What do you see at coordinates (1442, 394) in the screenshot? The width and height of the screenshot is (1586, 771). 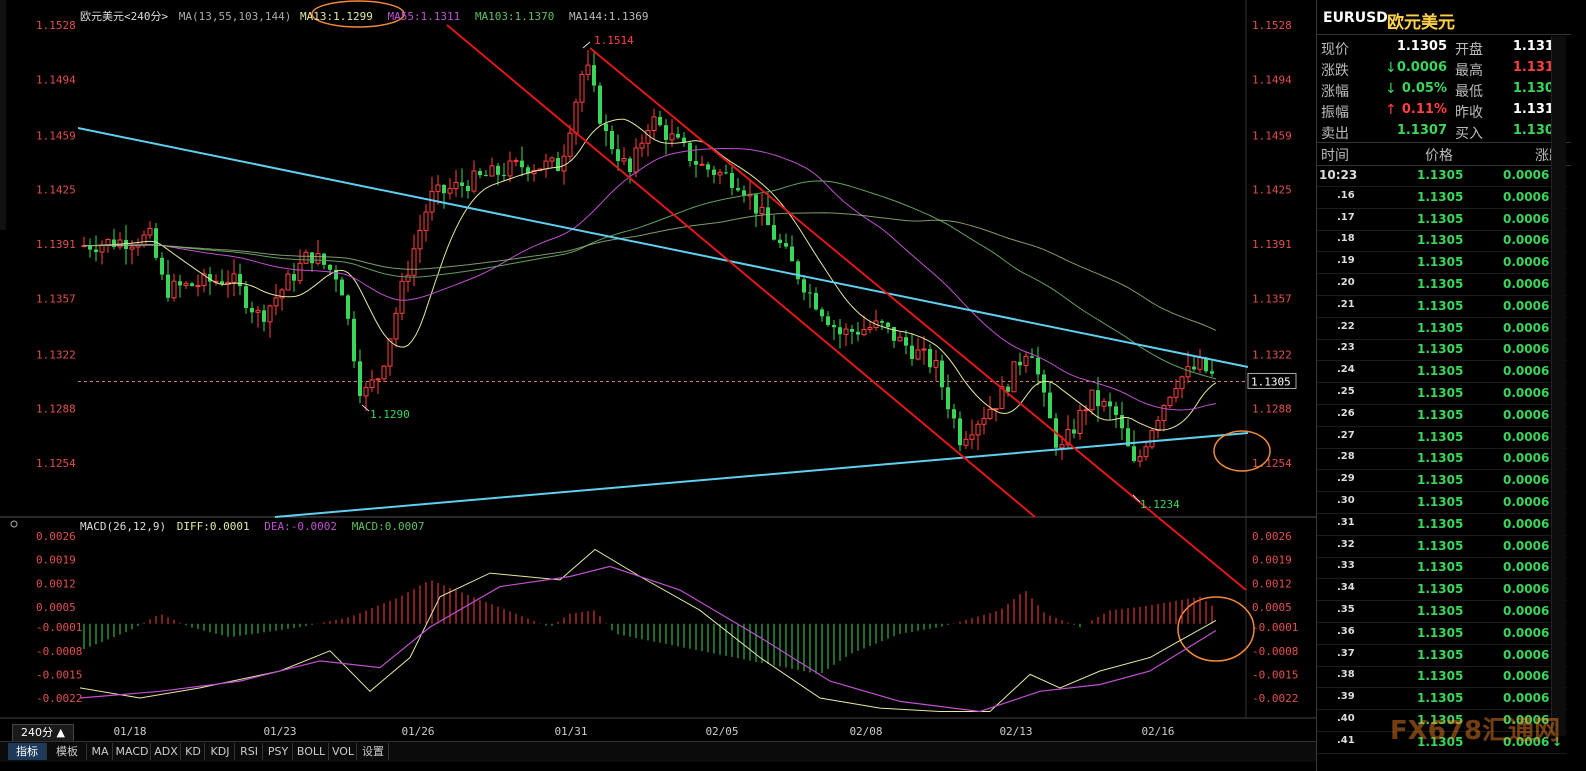 I see `tick-row: .251.13050.0006↓` at bounding box center [1442, 394].